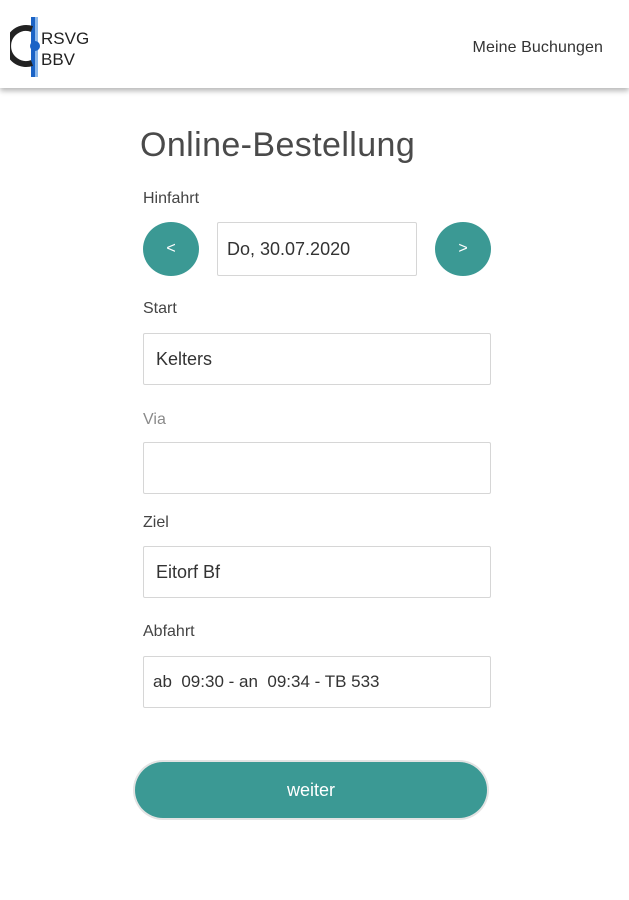 The width and height of the screenshot is (629, 900). What do you see at coordinates (58, 59) in the screenshot?
I see `logo-text-bbv: BBV` at bounding box center [58, 59].